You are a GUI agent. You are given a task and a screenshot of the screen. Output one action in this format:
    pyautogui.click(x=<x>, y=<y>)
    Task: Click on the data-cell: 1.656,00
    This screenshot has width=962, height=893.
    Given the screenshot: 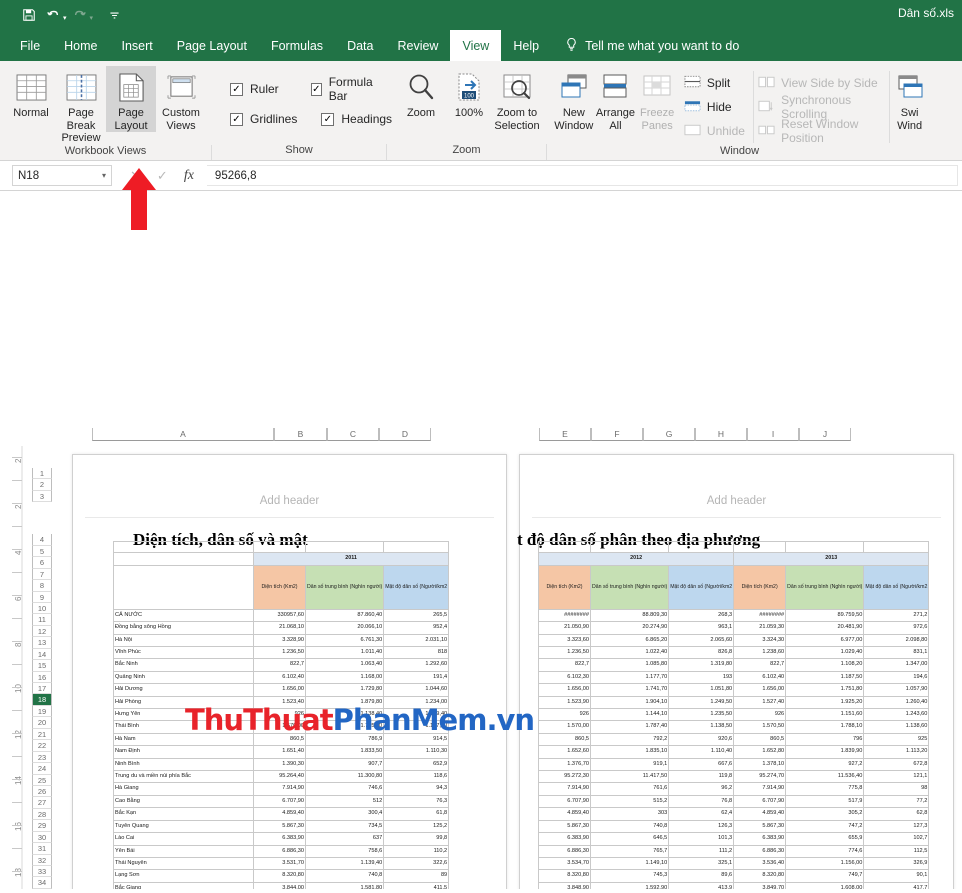 What is the action you would take?
    pyautogui.click(x=564, y=690)
    